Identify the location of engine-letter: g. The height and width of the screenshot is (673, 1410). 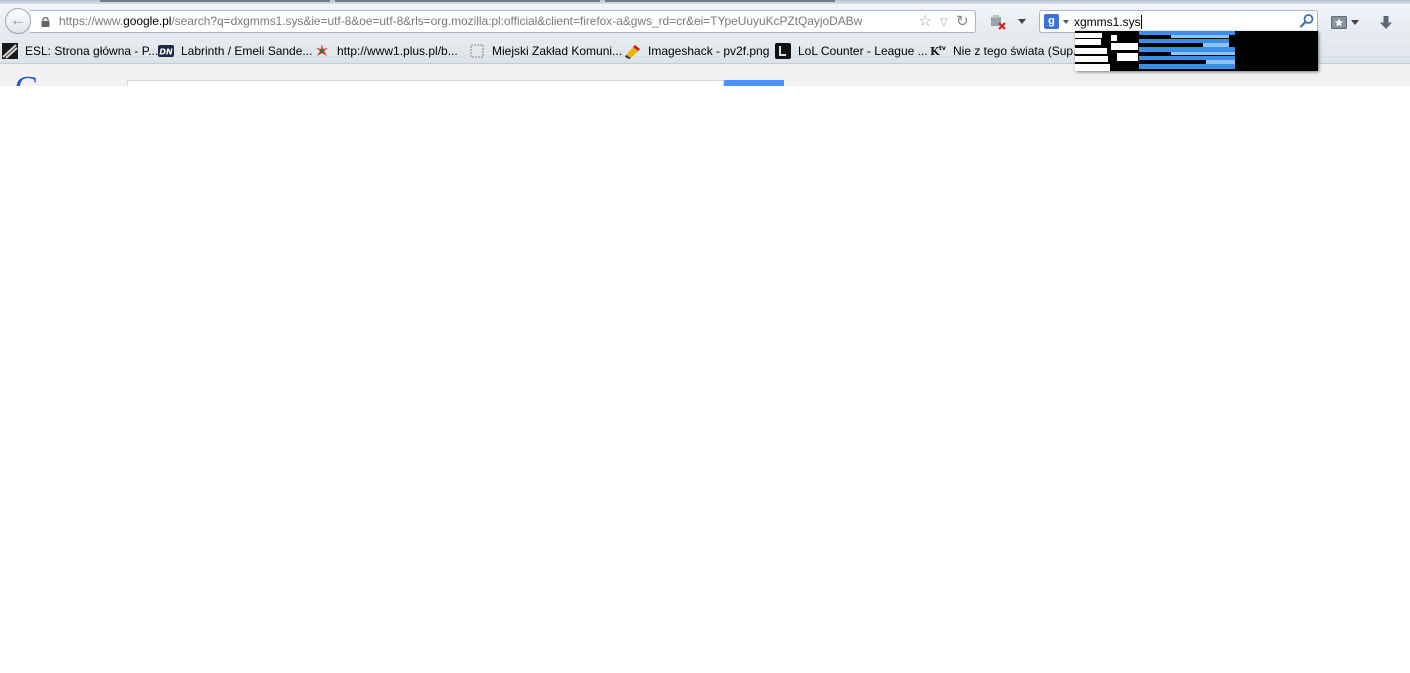
(1051, 21).